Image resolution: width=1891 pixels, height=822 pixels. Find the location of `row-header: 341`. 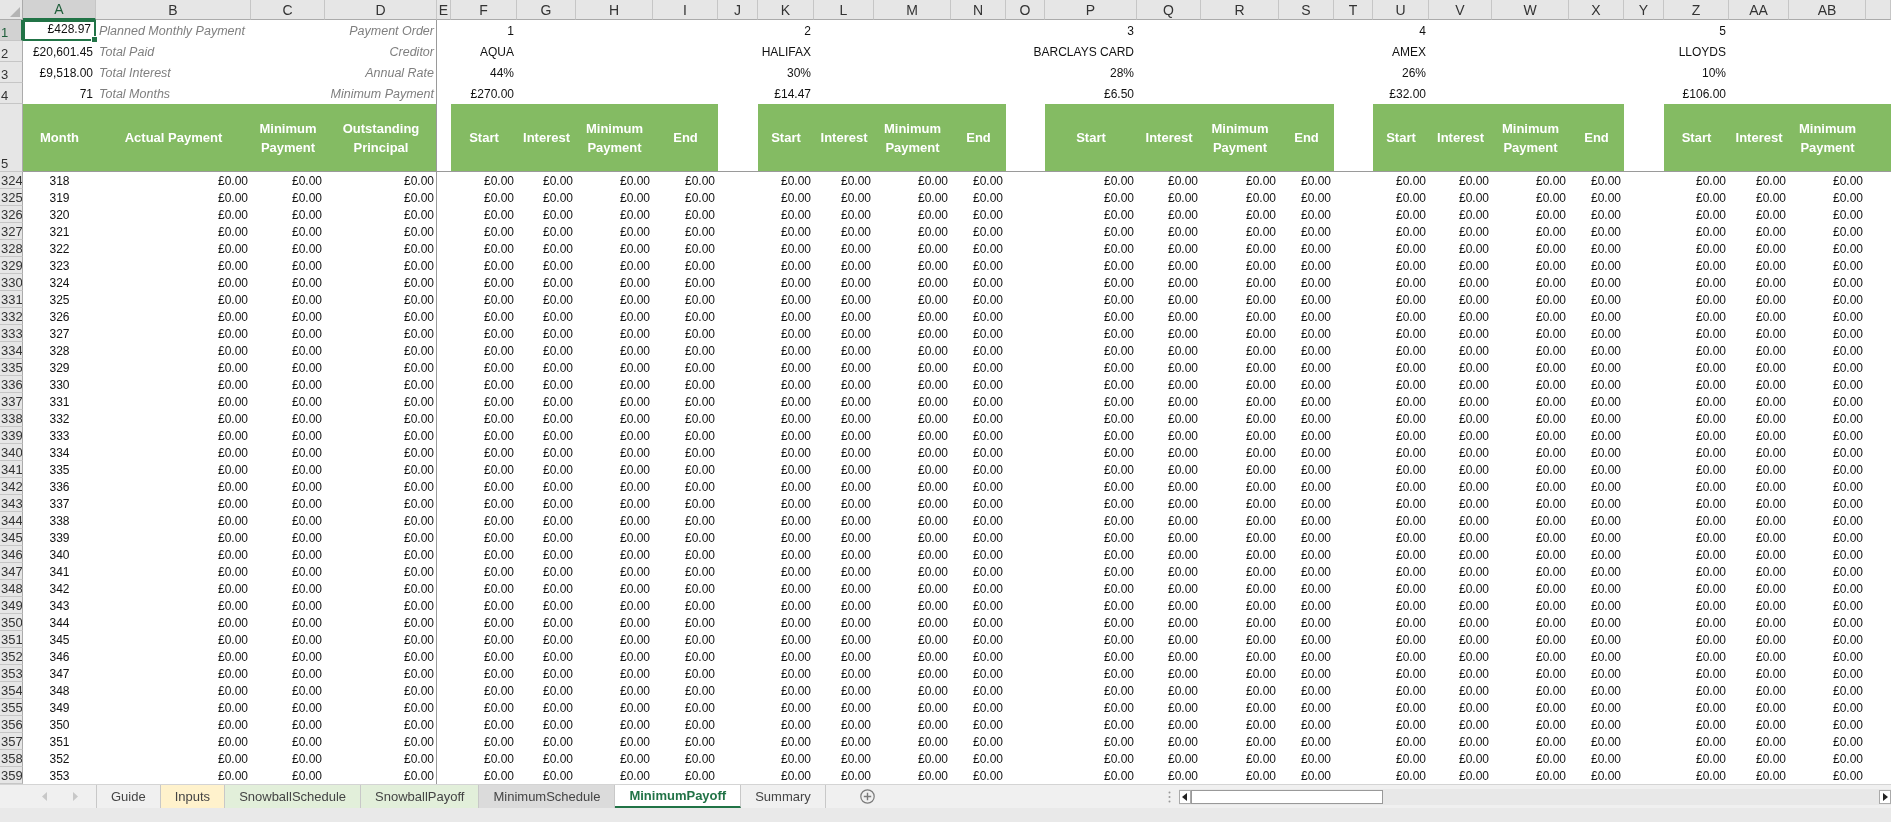

row-header: 341 is located at coordinates (11, 469).